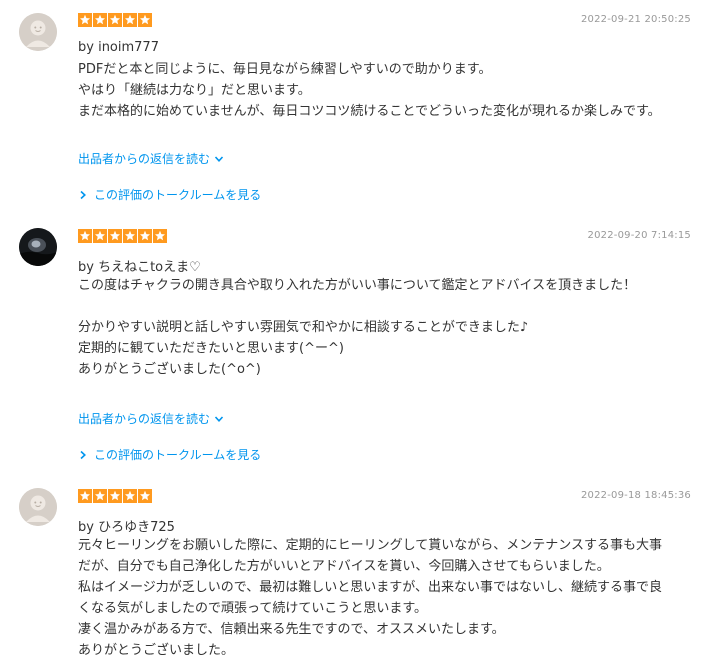  What do you see at coordinates (169, 369) in the screenshot?
I see `review-text-line: ありがとうございました(^o^)` at bounding box center [169, 369].